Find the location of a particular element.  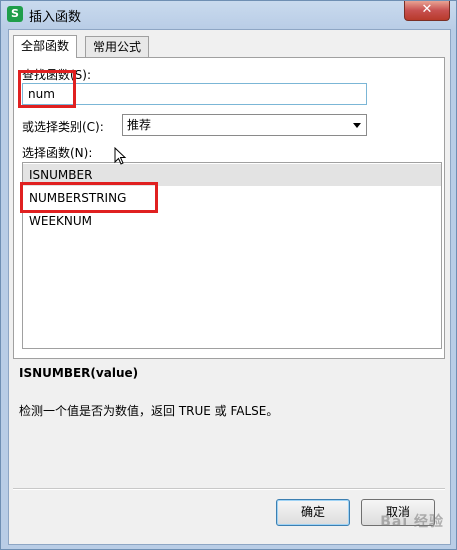

dialog-title: 插入函数 is located at coordinates (55, 17).